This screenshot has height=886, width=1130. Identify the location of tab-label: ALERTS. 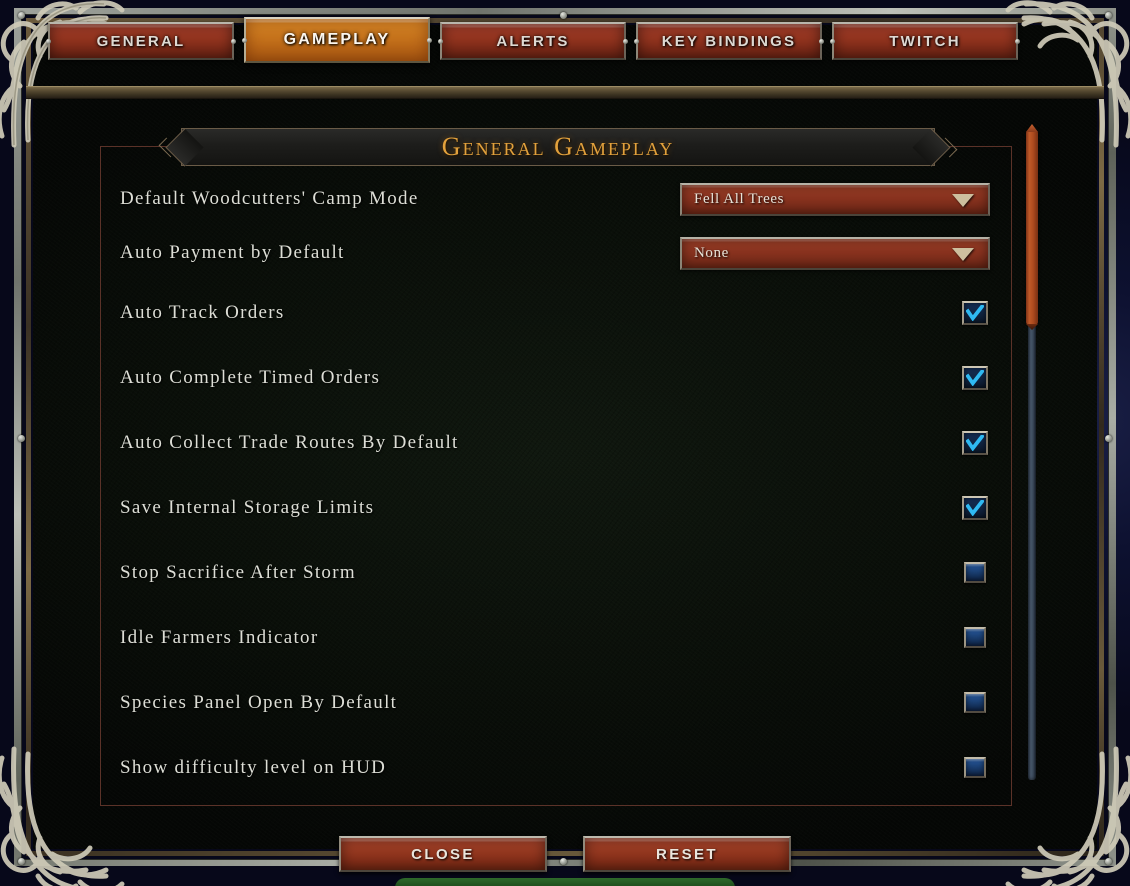
(533, 41).